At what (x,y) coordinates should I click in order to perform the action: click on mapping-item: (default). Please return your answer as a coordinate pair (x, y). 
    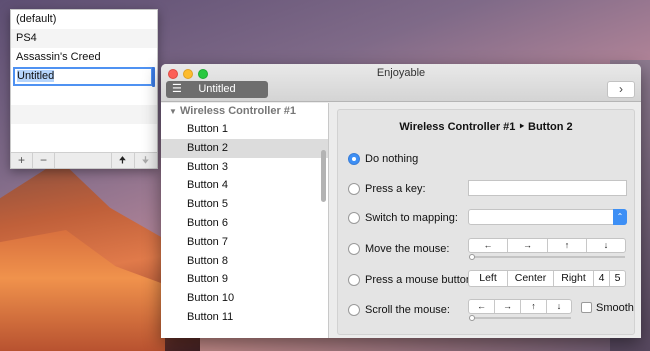
    Looking at the image, I should click on (84, 19).